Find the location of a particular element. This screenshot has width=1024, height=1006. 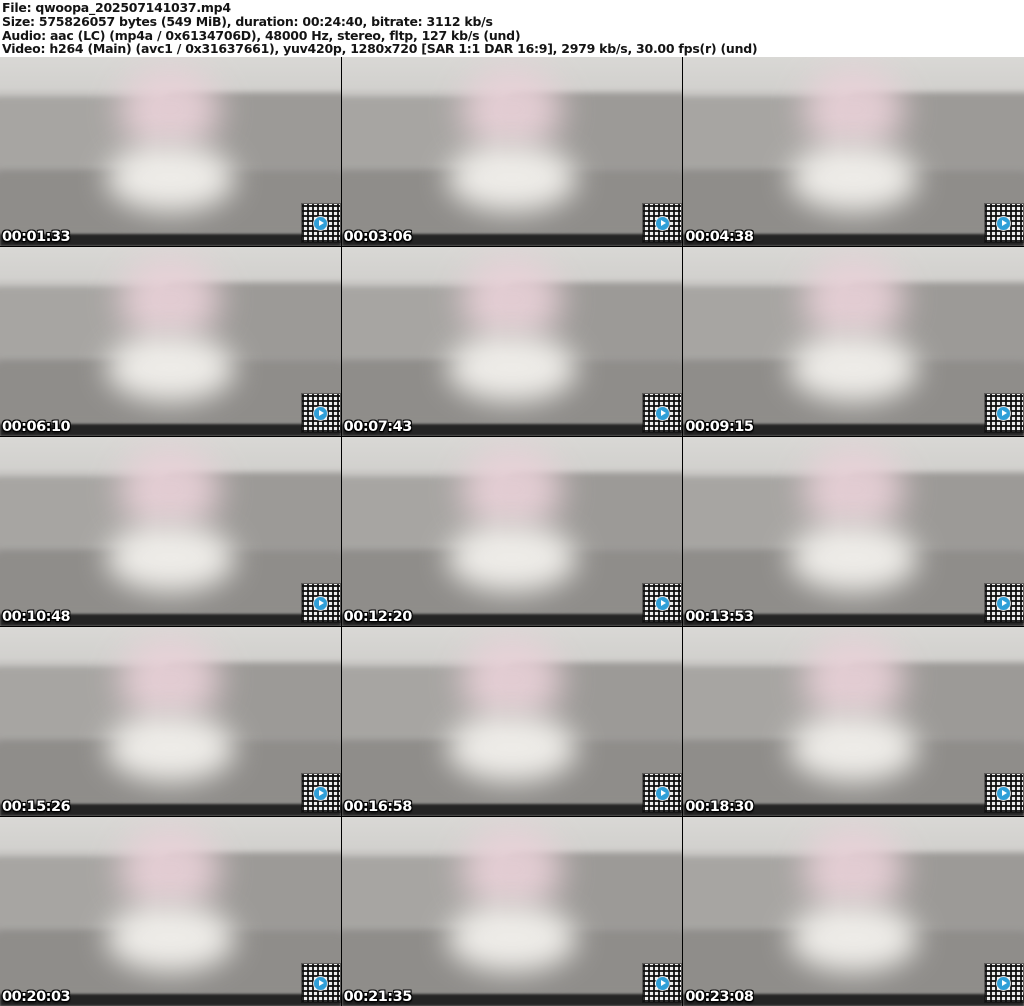

timestamp-label: 00:01:33 is located at coordinates (36, 237).